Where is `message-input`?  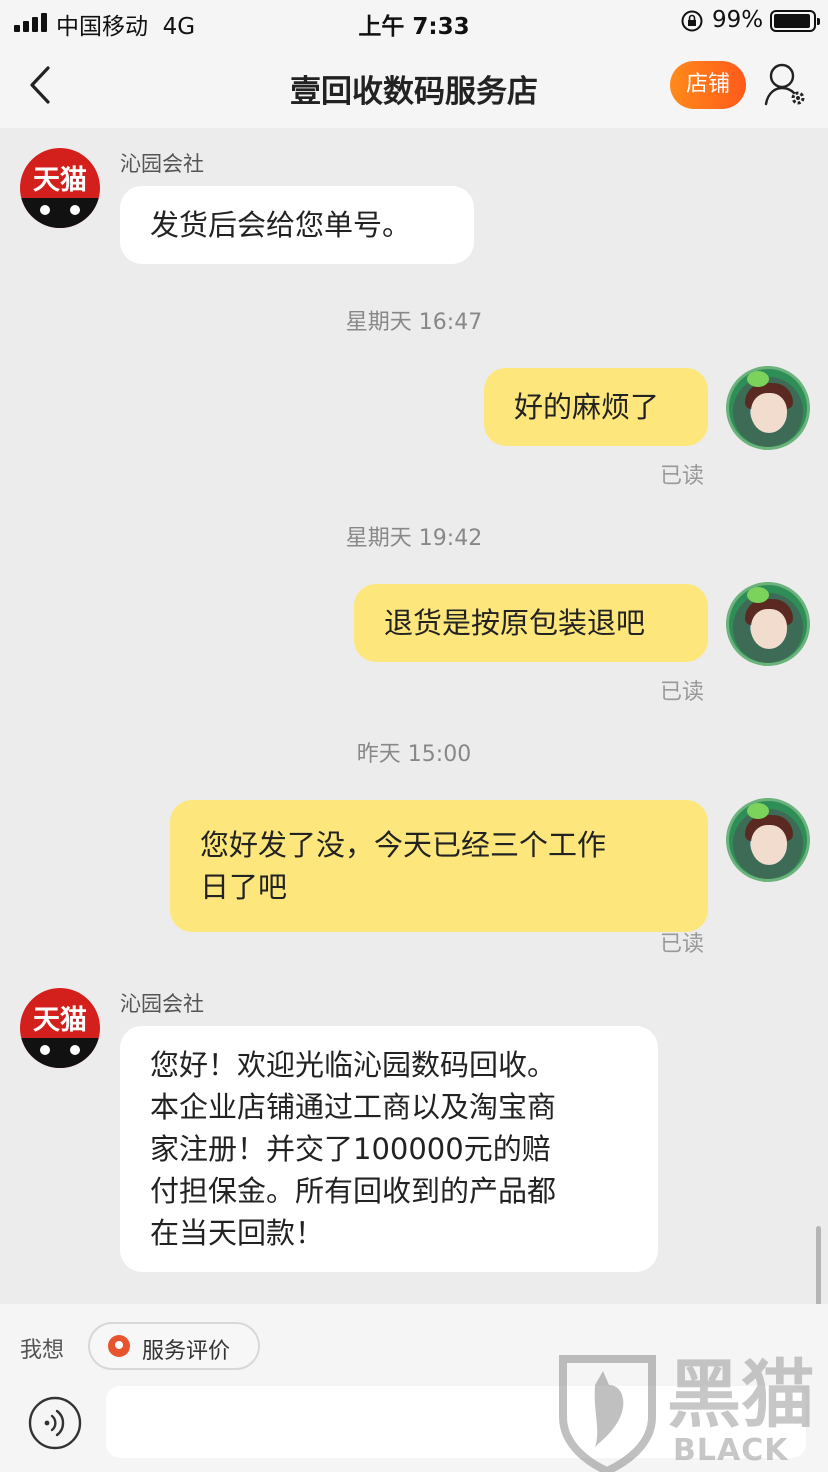 message-input is located at coordinates (456, 1422).